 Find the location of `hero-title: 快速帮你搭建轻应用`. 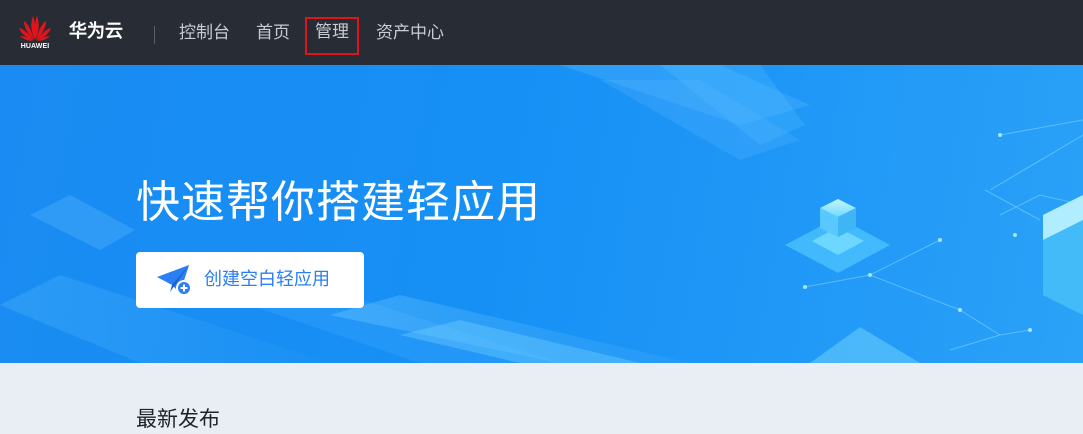

hero-title: 快速帮你搭建轻应用 is located at coordinates (338, 202).